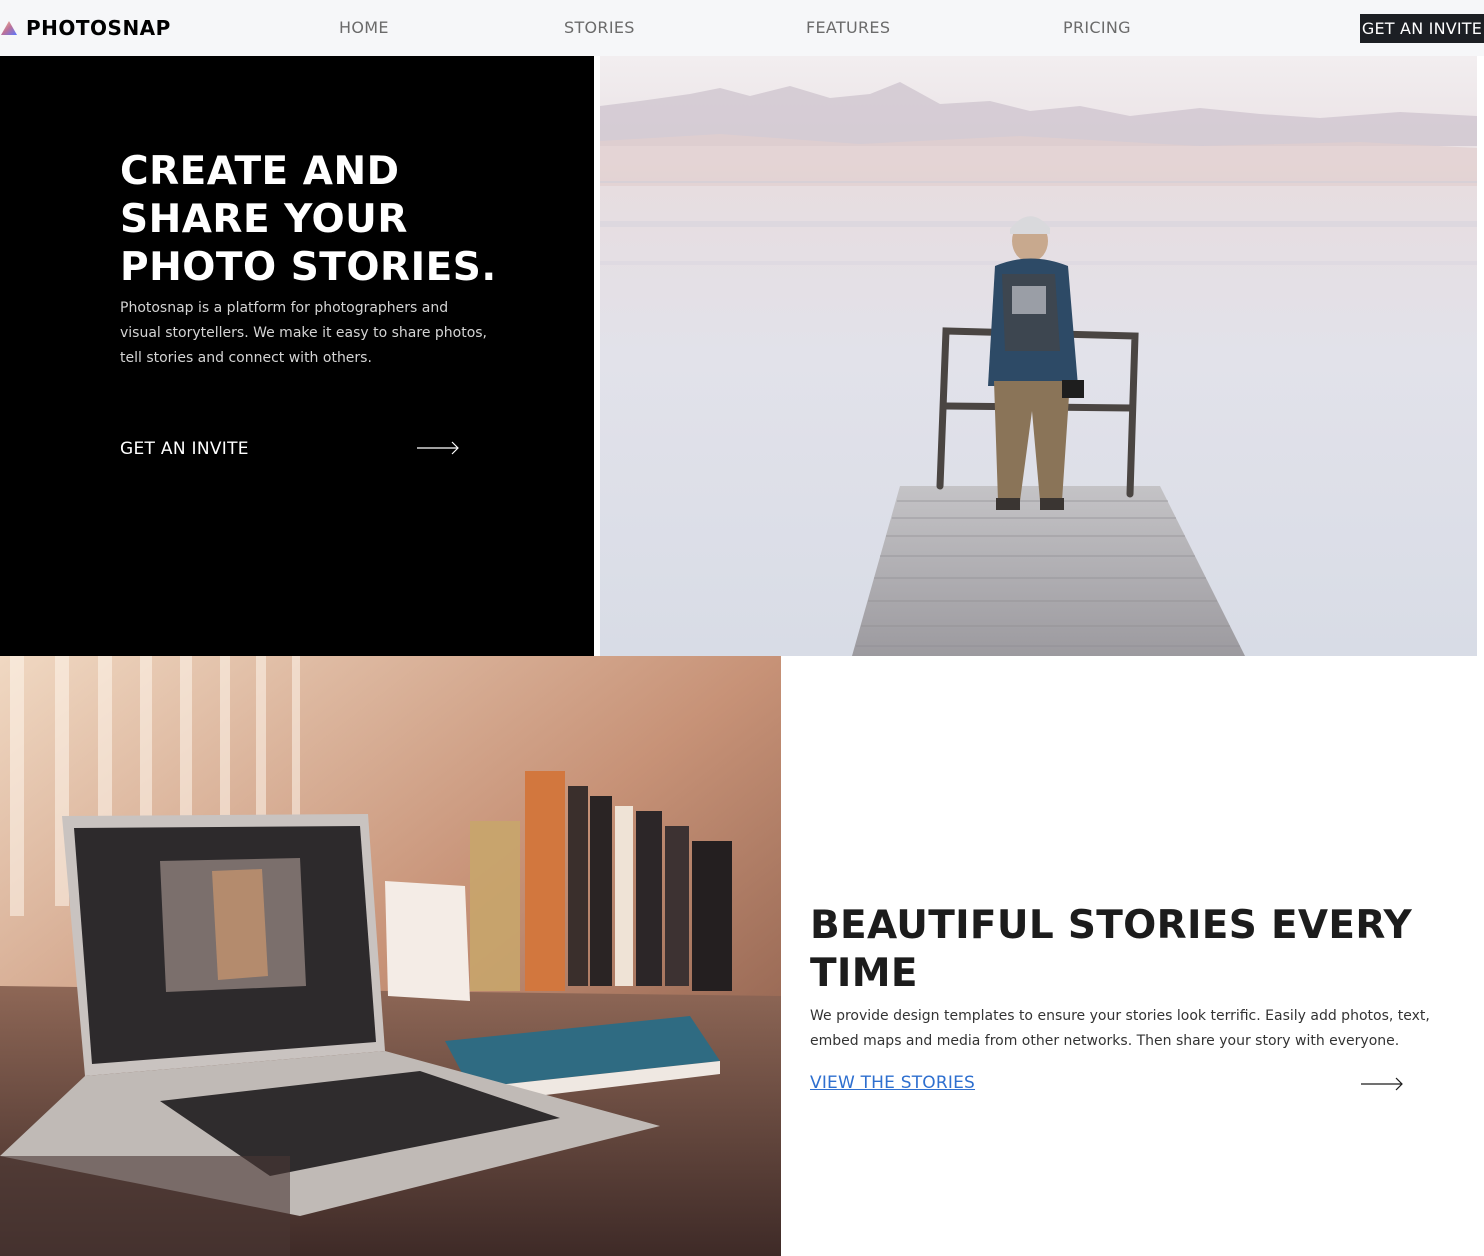  I want to click on hero-invite-link: GET AN INVITE, so click(184, 449).